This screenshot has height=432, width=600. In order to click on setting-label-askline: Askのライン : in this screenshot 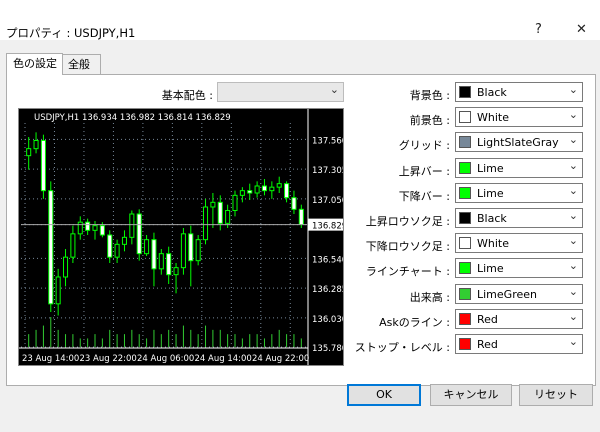, I will do `click(414, 322)`.